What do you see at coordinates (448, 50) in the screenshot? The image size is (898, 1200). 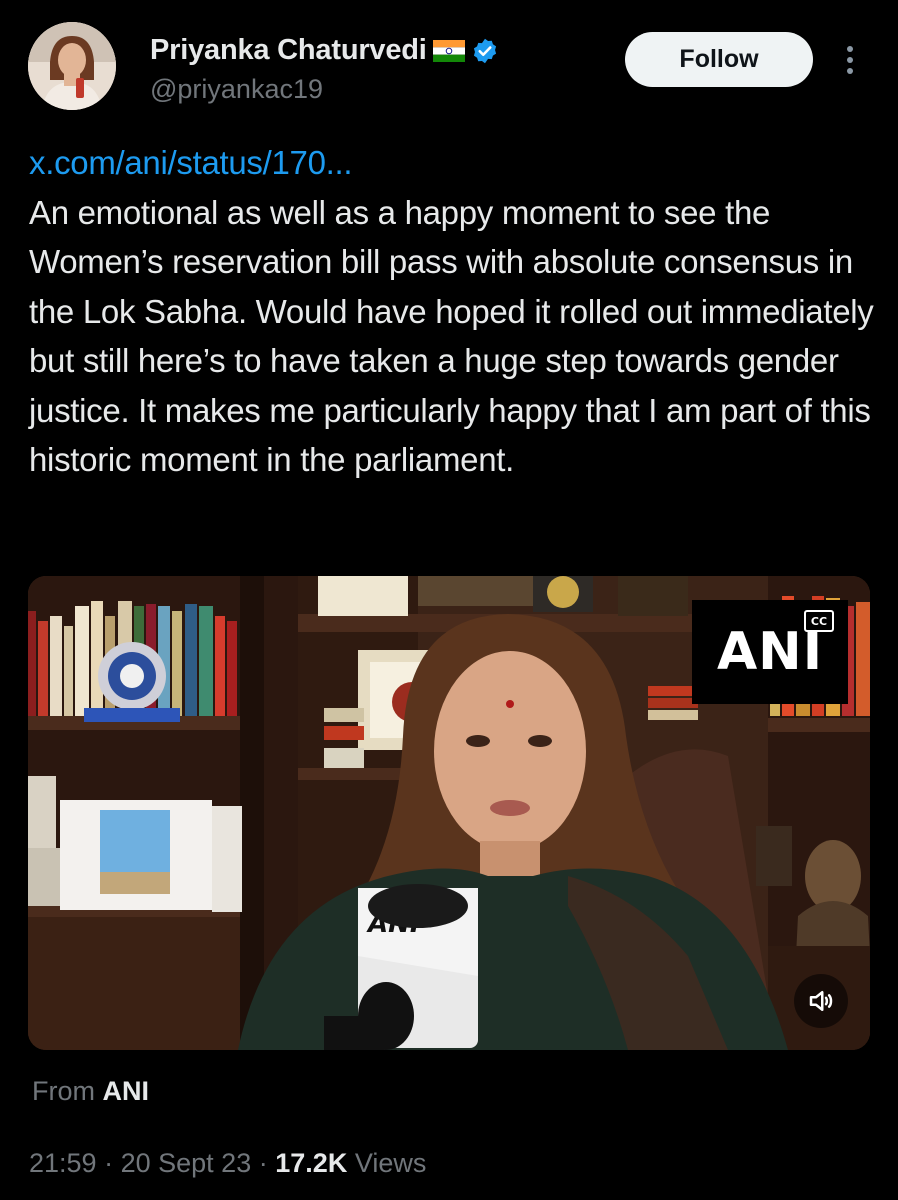 I see `india-flag-icon` at bounding box center [448, 50].